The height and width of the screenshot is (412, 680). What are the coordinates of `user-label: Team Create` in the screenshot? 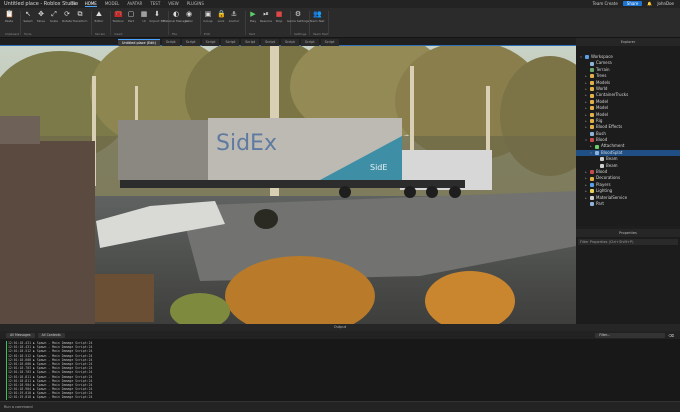 It's located at (605, 3).